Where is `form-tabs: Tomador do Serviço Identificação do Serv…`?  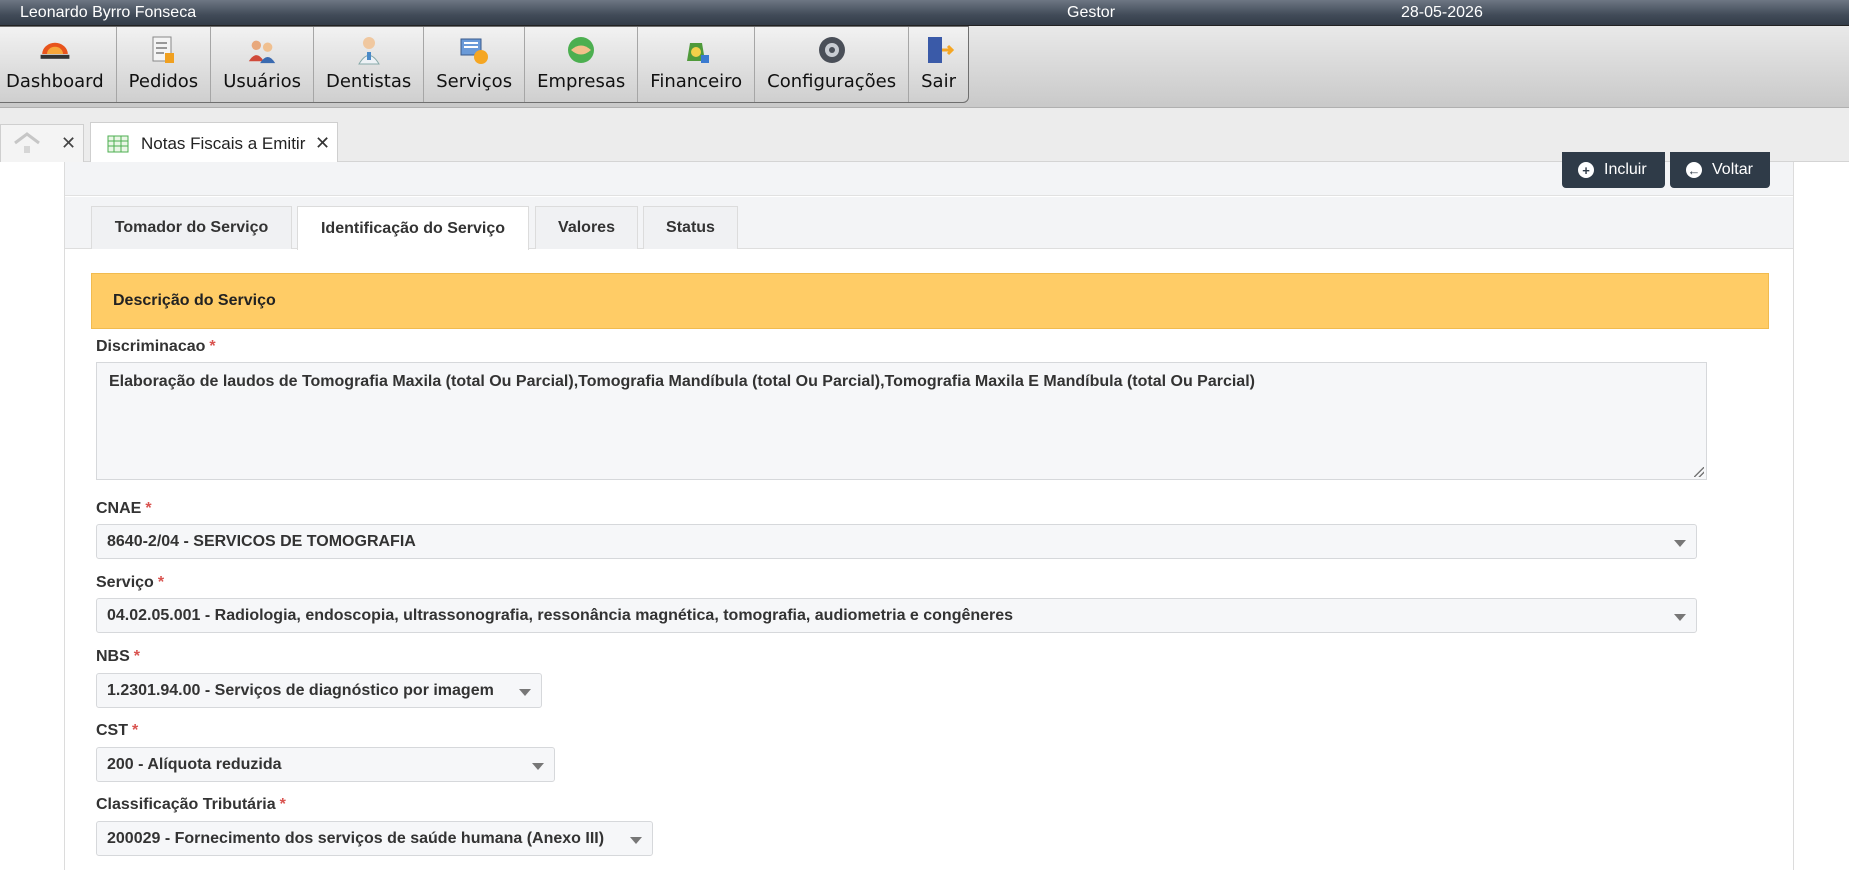 form-tabs: Tomador do Serviço Identificação do Serv… is located at coordinates (929, 223).